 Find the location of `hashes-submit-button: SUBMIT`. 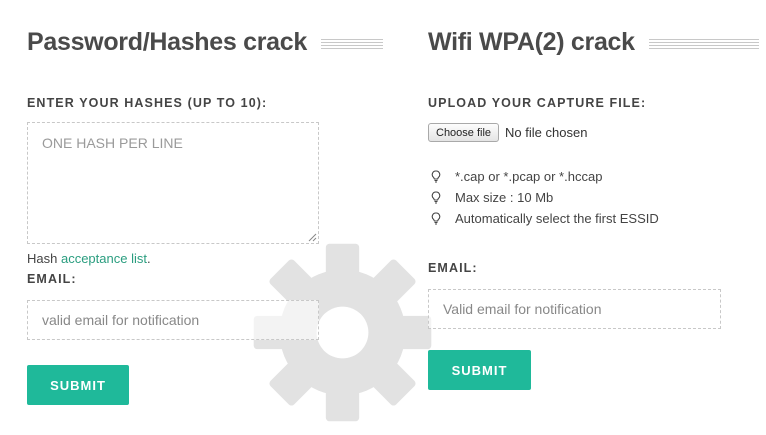

hashes-submit-button: SUBMIT is located at coordinates (78, 385).